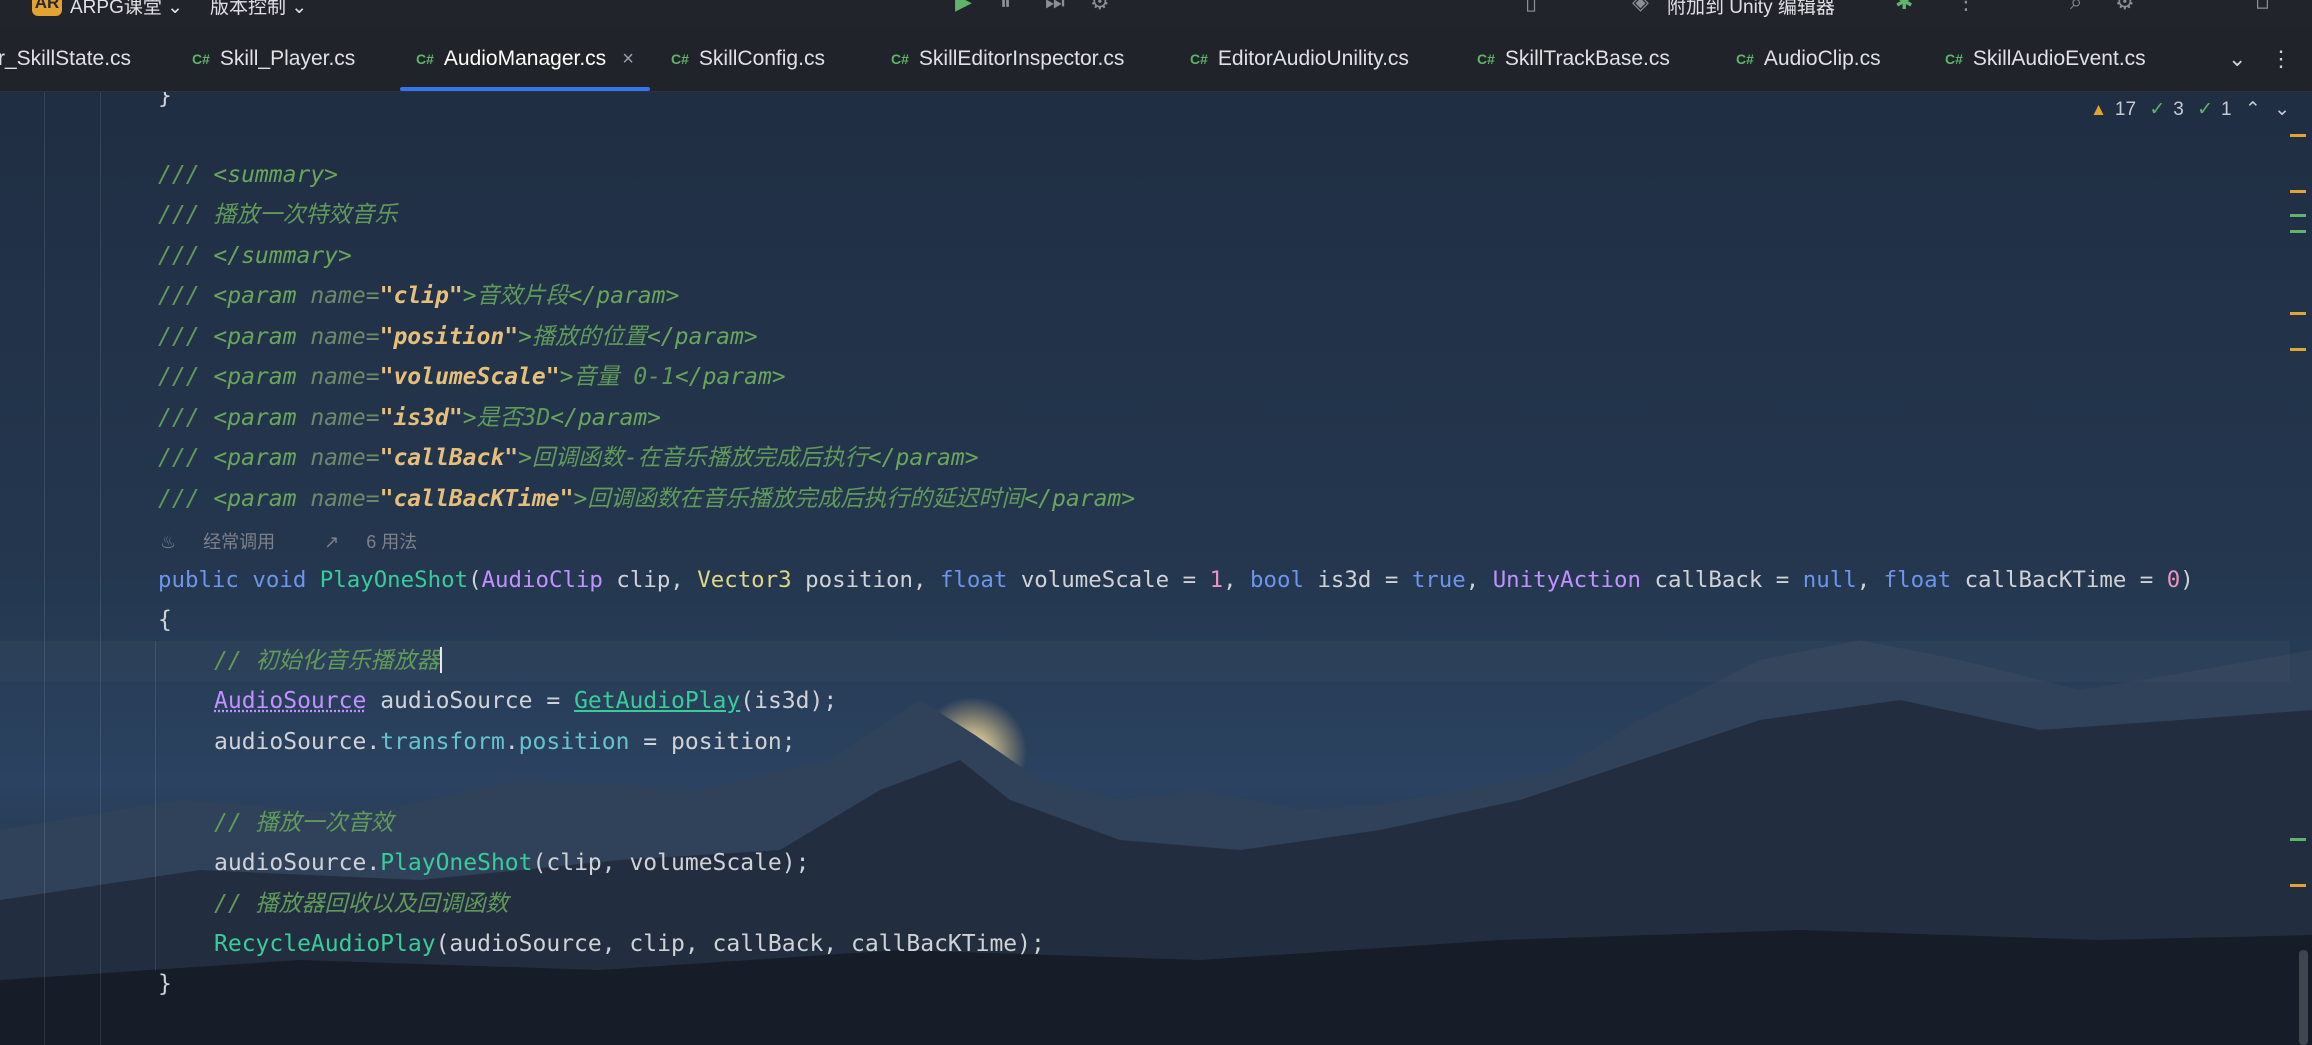 The height and width of the screenshot is (1045, 2312). I want to click on tab-list-chevron-icon: ⌄, so click(2237, 59).